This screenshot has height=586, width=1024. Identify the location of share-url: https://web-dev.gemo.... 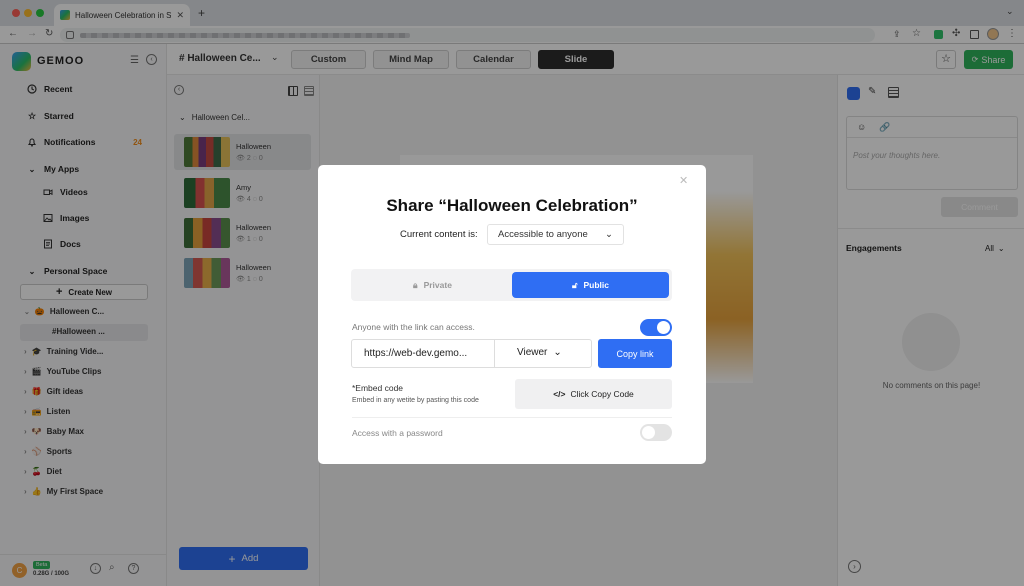
(416, 353).